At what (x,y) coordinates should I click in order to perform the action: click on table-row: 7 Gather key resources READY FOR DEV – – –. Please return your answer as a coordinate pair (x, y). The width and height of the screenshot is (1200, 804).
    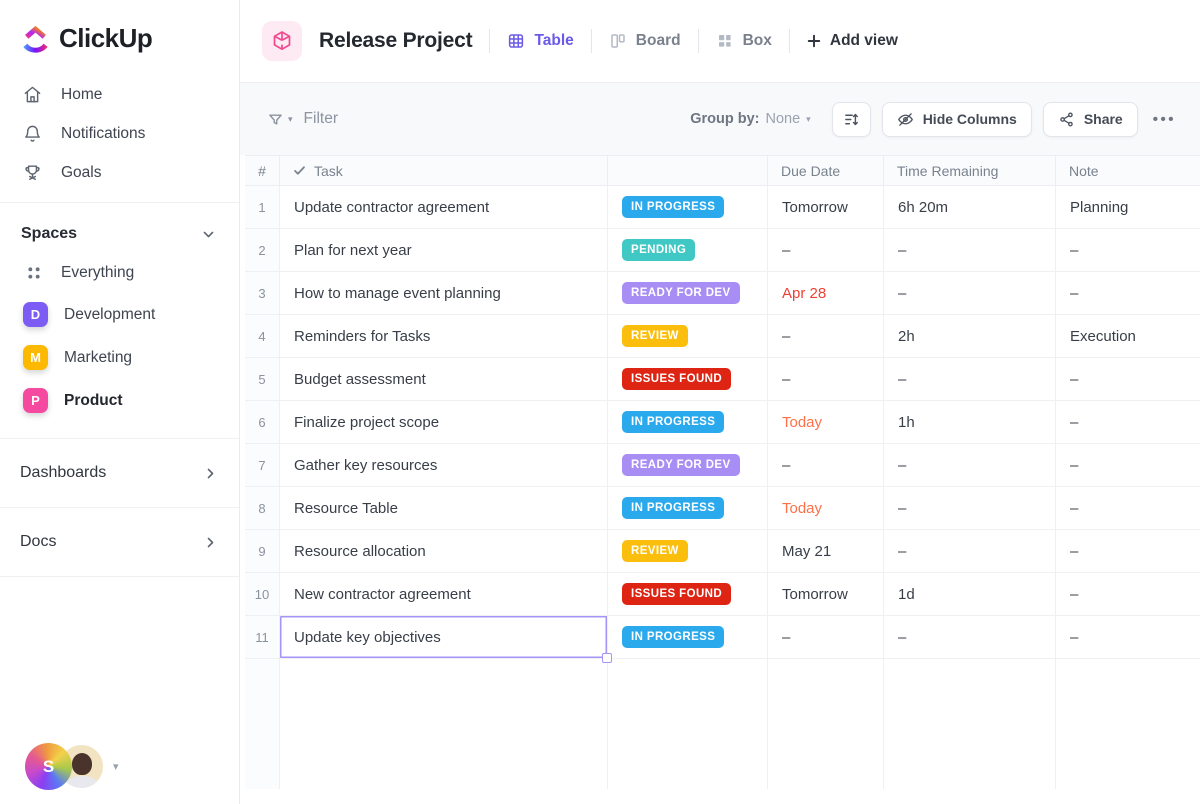
    Looking at the image, I should click on (722, 465).